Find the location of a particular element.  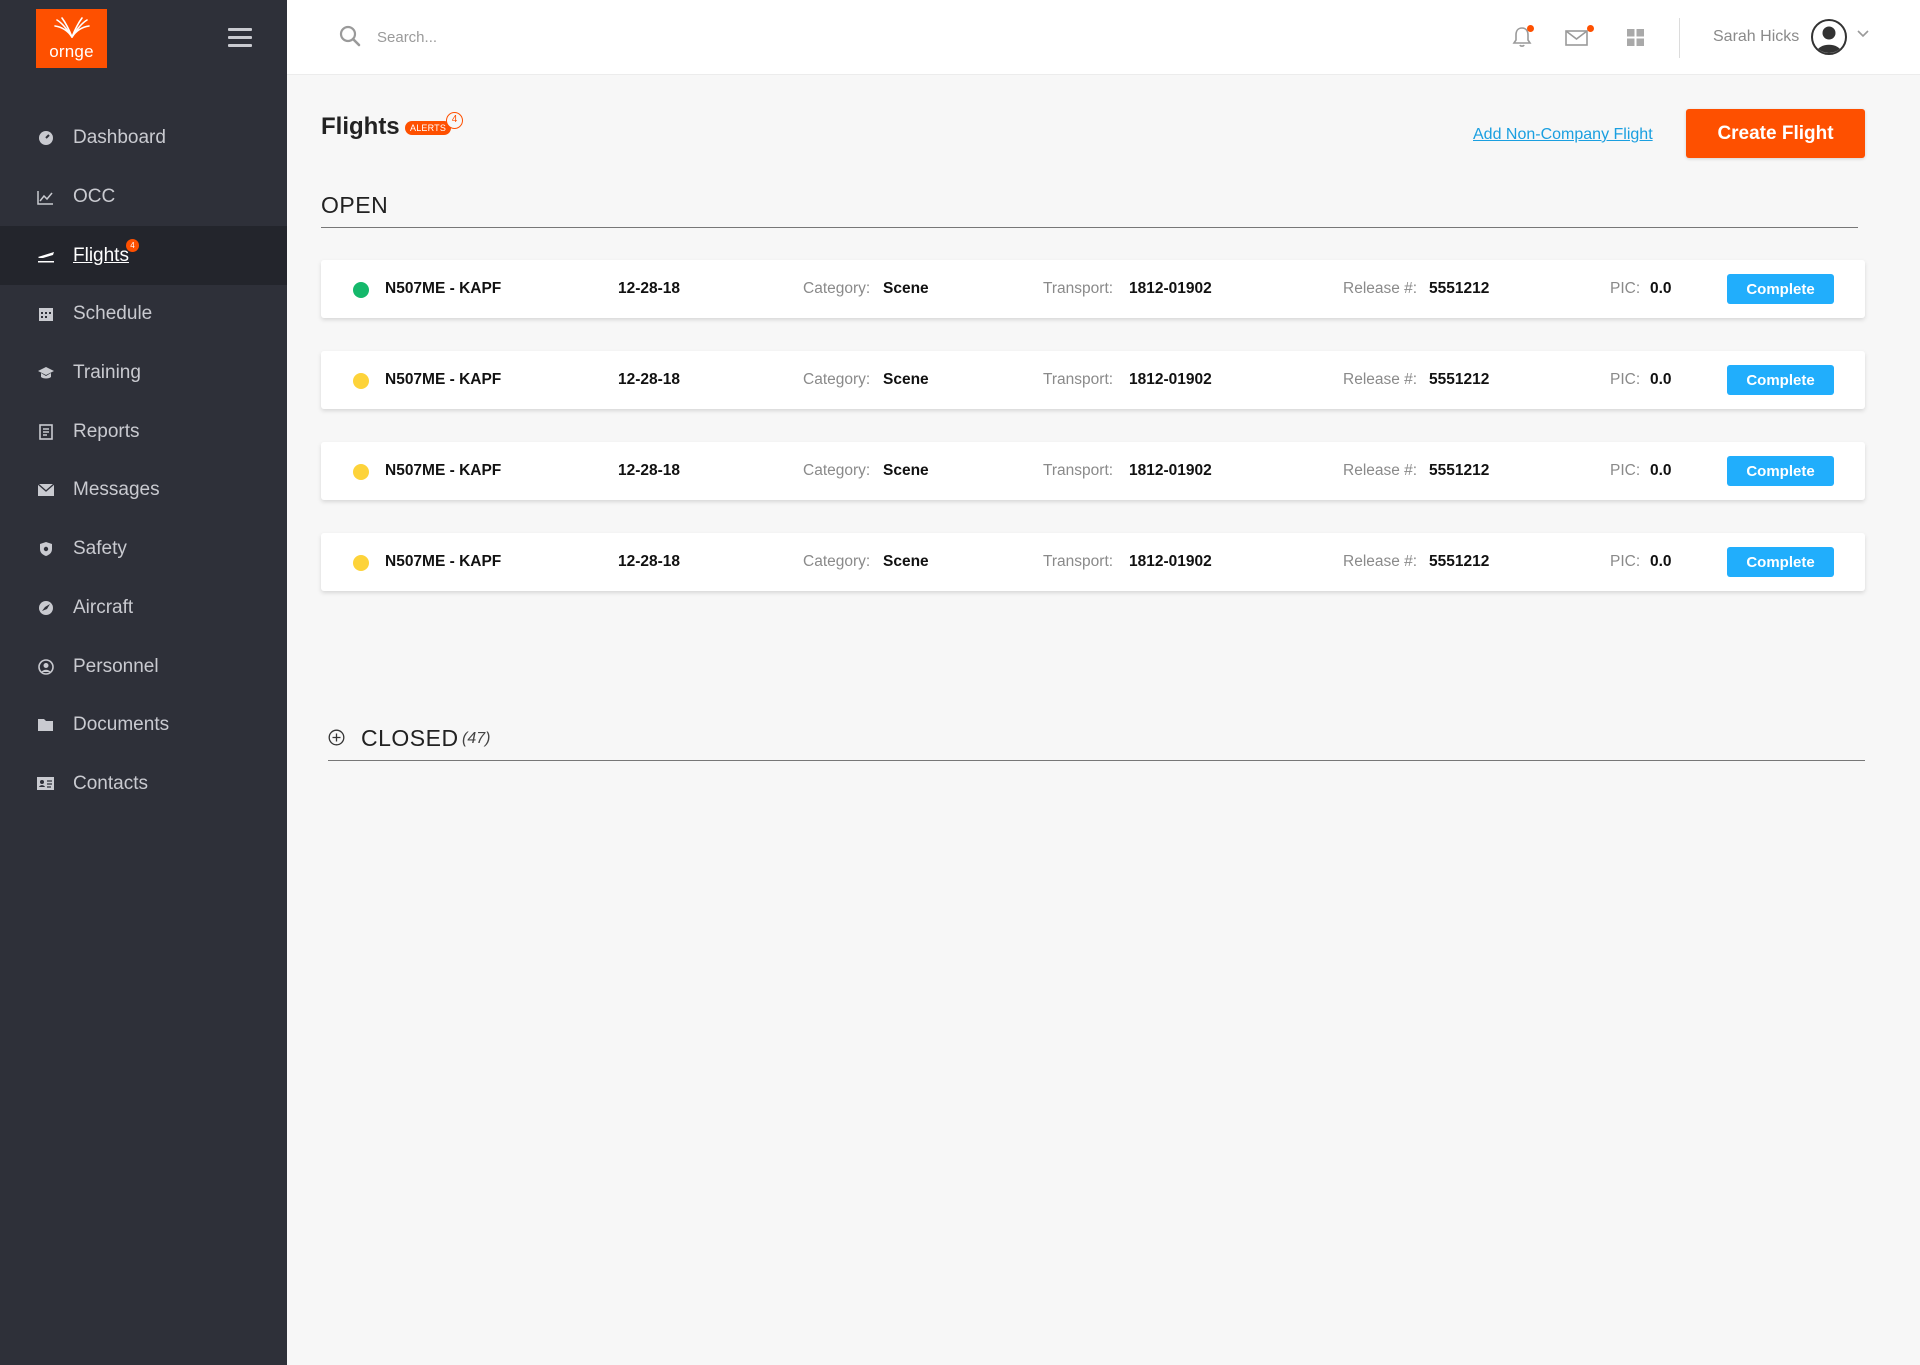

sidebar-item-aircraft: Aircraft is located at coordinates (143, 608).